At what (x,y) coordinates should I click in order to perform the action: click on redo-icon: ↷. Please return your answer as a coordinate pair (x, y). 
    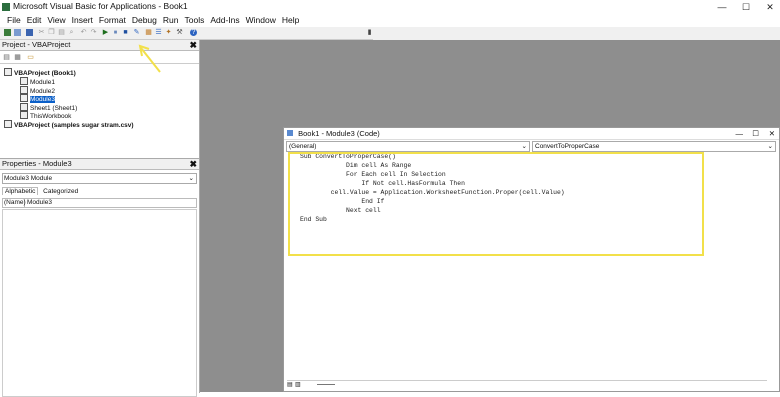
    Looking at the image, I should click on (93, 32).